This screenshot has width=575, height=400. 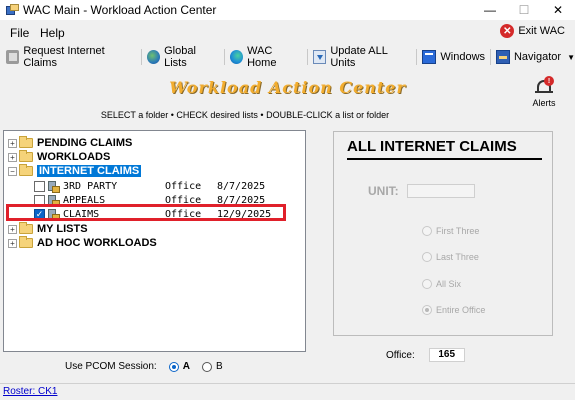 I want to click on toolbar-label: Update ALL Units, so click(x=359, y=57).